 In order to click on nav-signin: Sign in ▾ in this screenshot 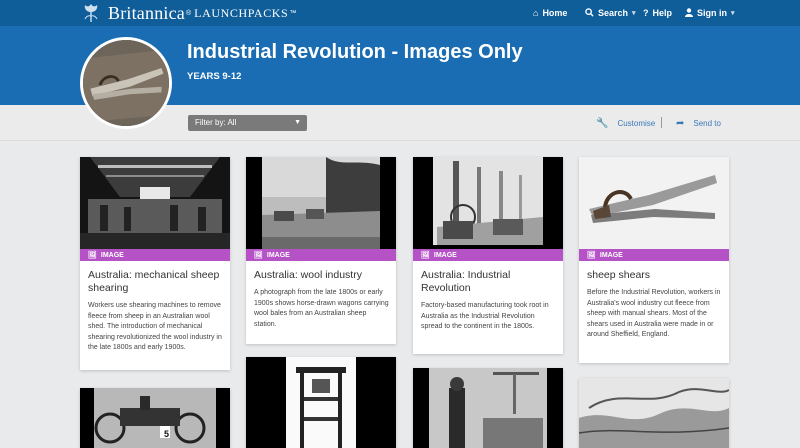, I will do `click(710, 13)`.